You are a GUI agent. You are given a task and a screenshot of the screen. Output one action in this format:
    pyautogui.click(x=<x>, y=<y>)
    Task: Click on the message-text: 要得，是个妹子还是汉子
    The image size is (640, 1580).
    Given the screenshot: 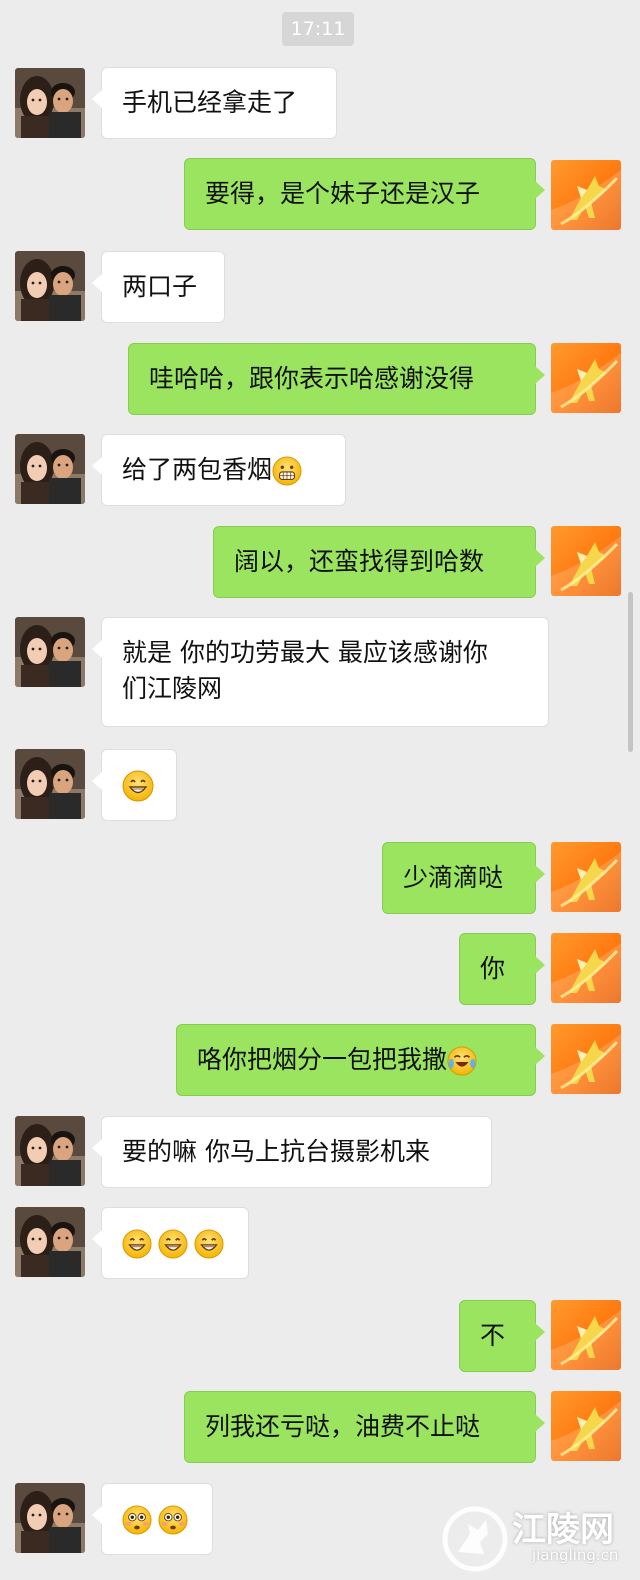 What is the action you would take?
    pyautogui.click(x=343, y=193)
    